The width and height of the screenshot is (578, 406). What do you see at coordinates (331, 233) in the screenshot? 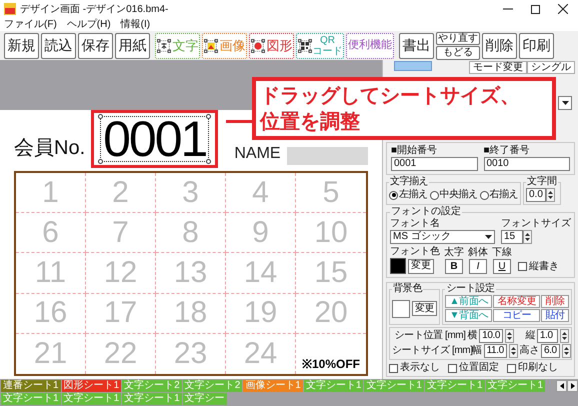
I see `grid-number: 10` at bounding box center [331, 233].